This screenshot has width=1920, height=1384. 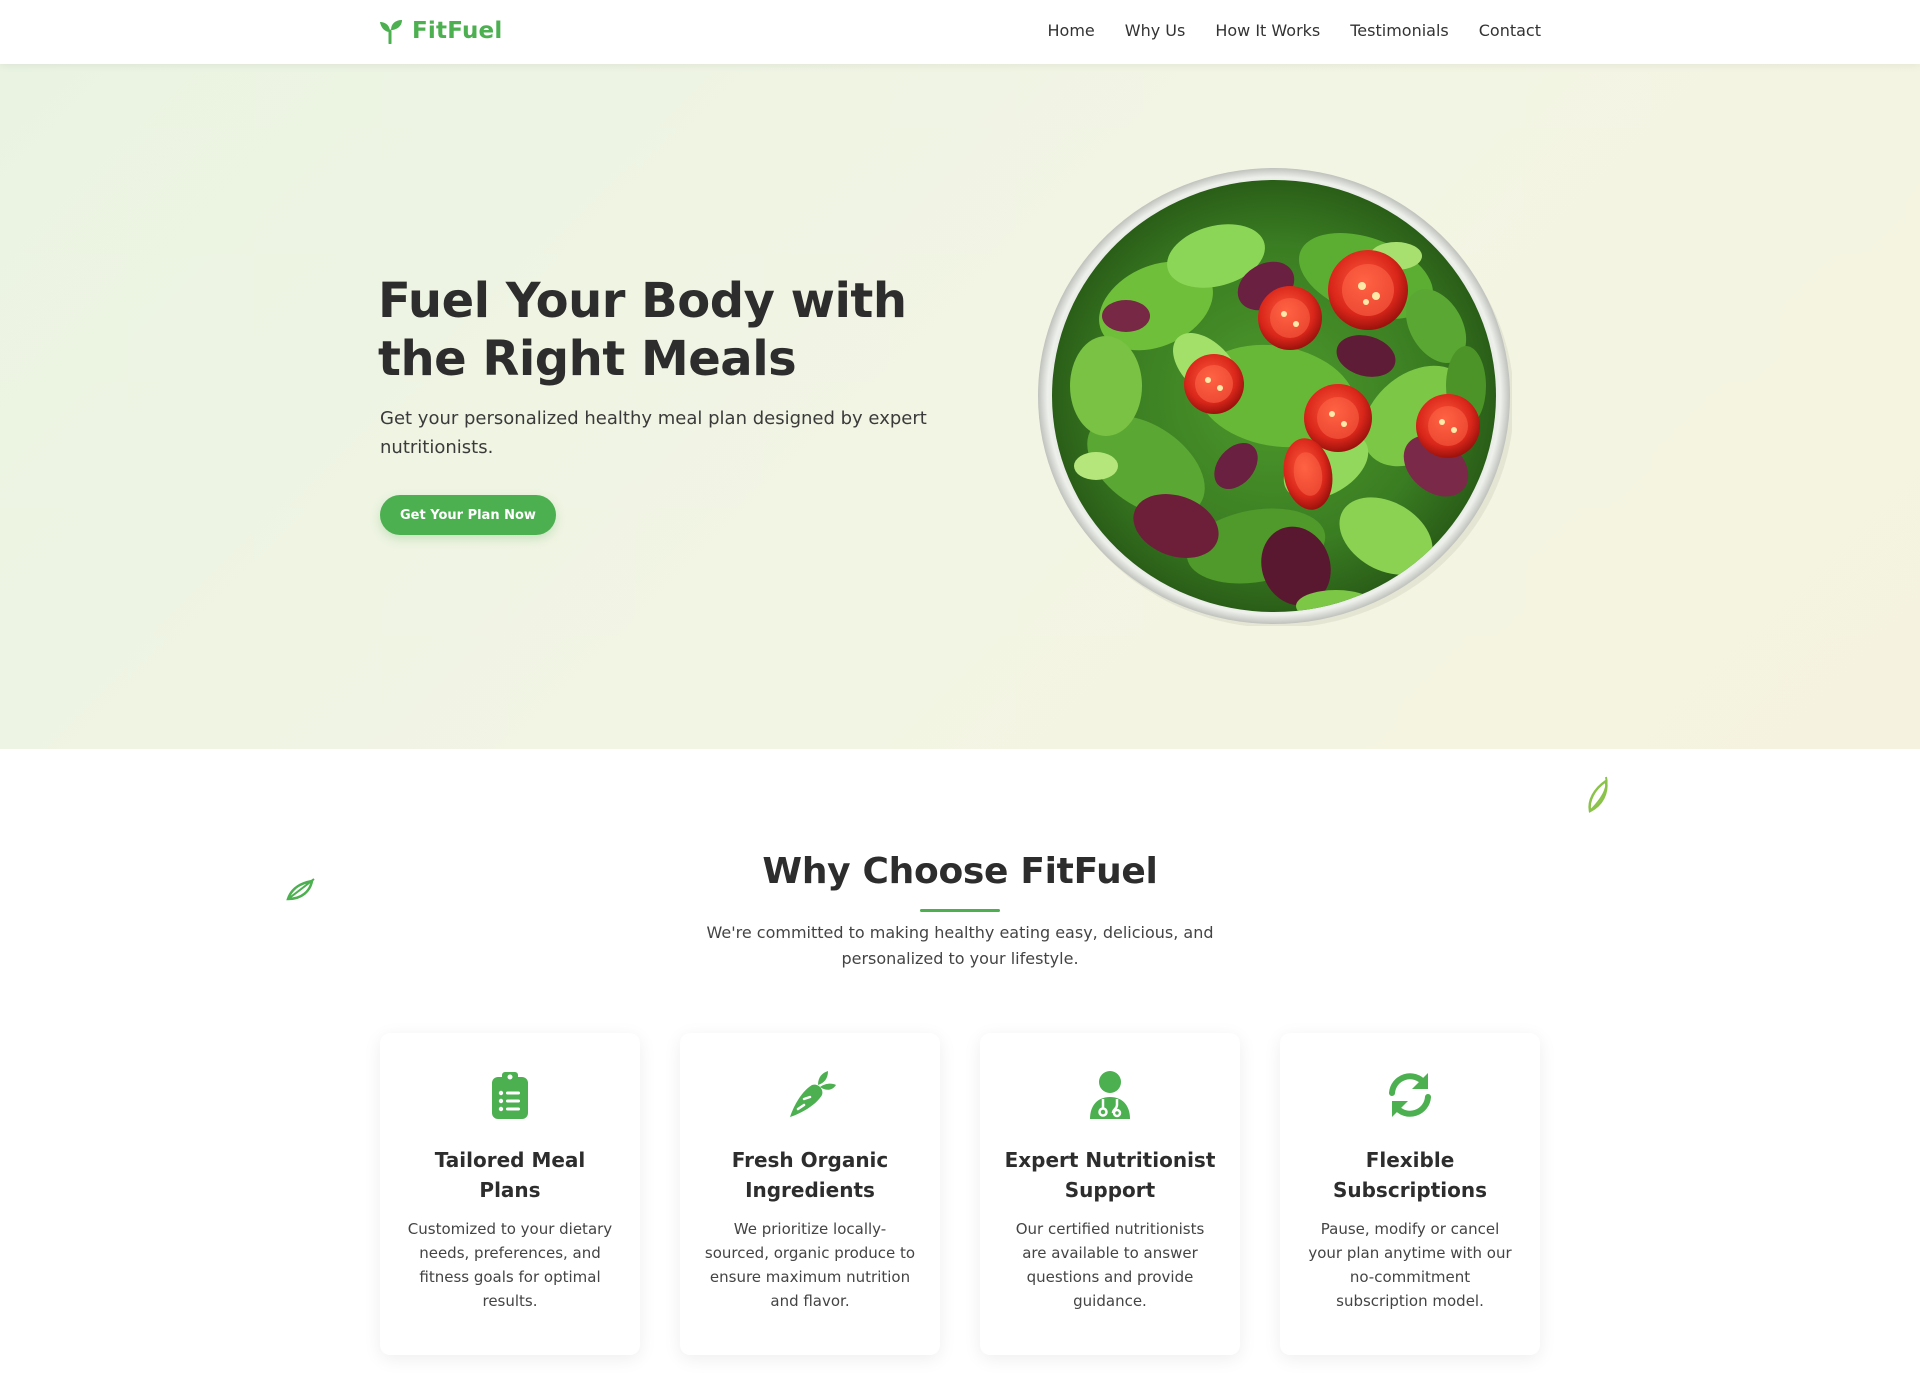 I want to click on card-title: Tailored Meal Plans, so click(x=510, y=1175).